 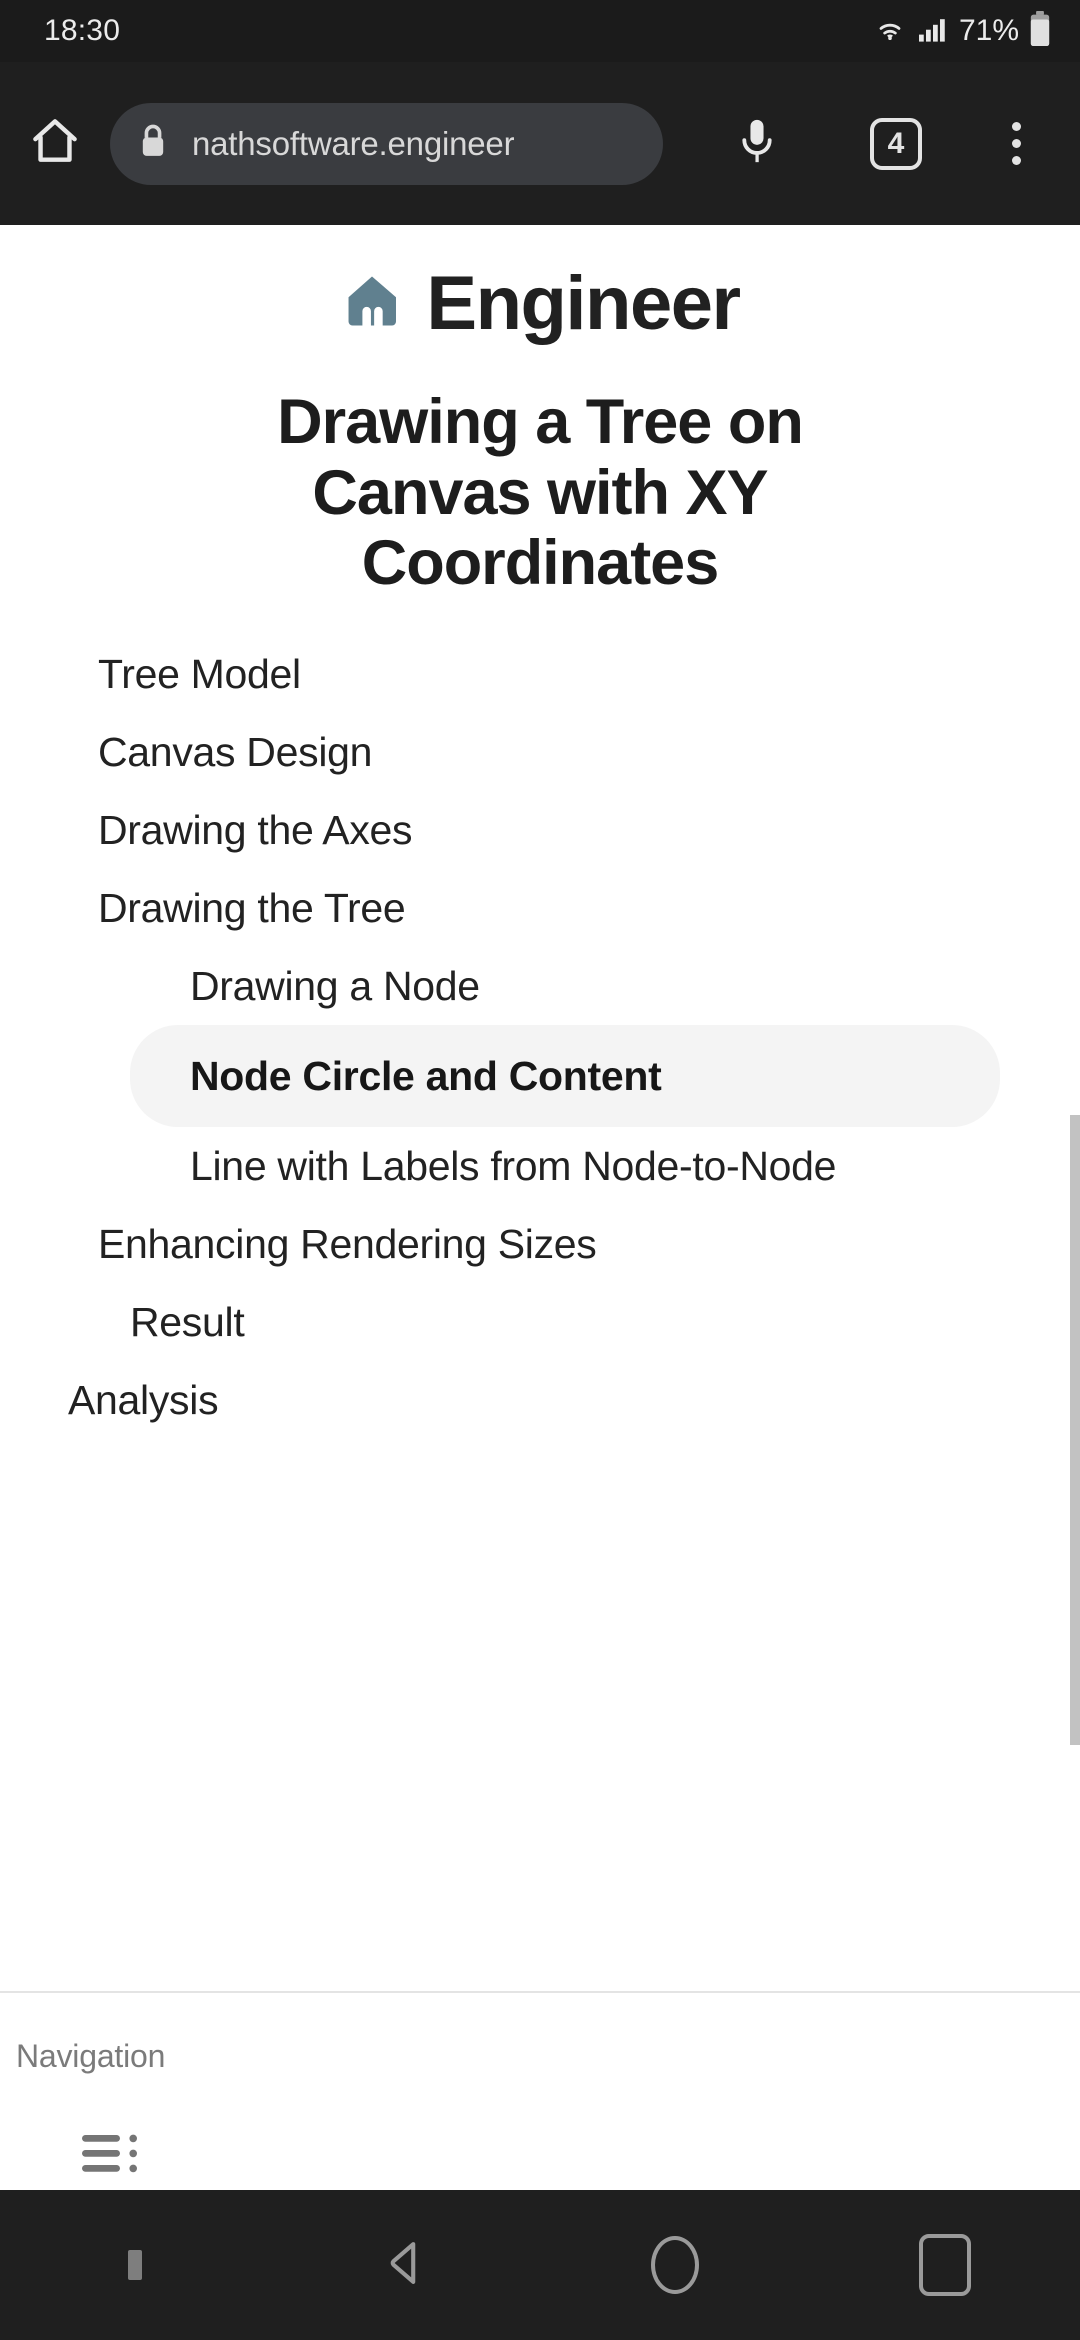 I want to click on android-recents-button, so click(x=945, y=2265).